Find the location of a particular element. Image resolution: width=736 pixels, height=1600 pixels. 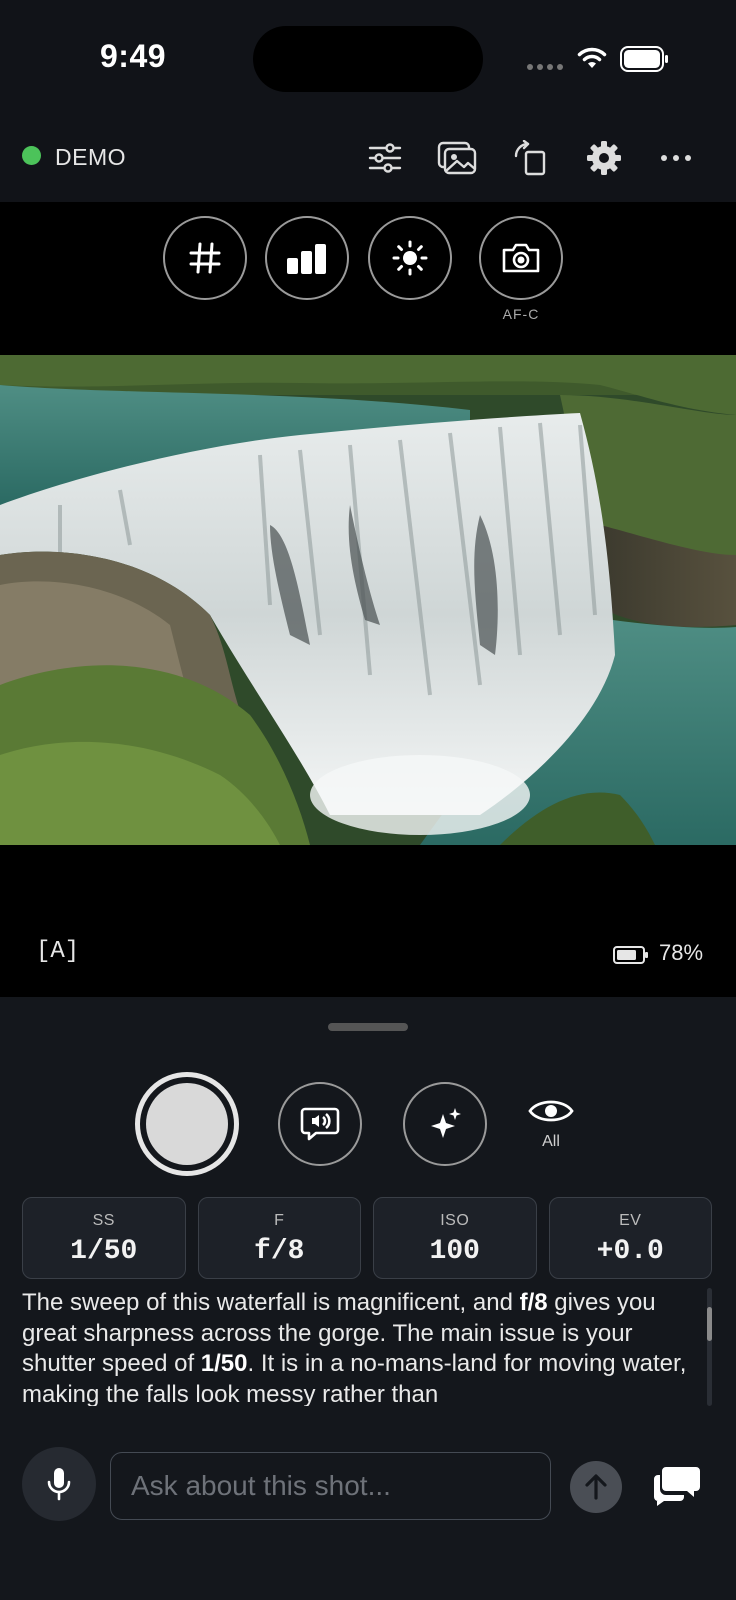

more-icon is located at coordinates (676, 158).